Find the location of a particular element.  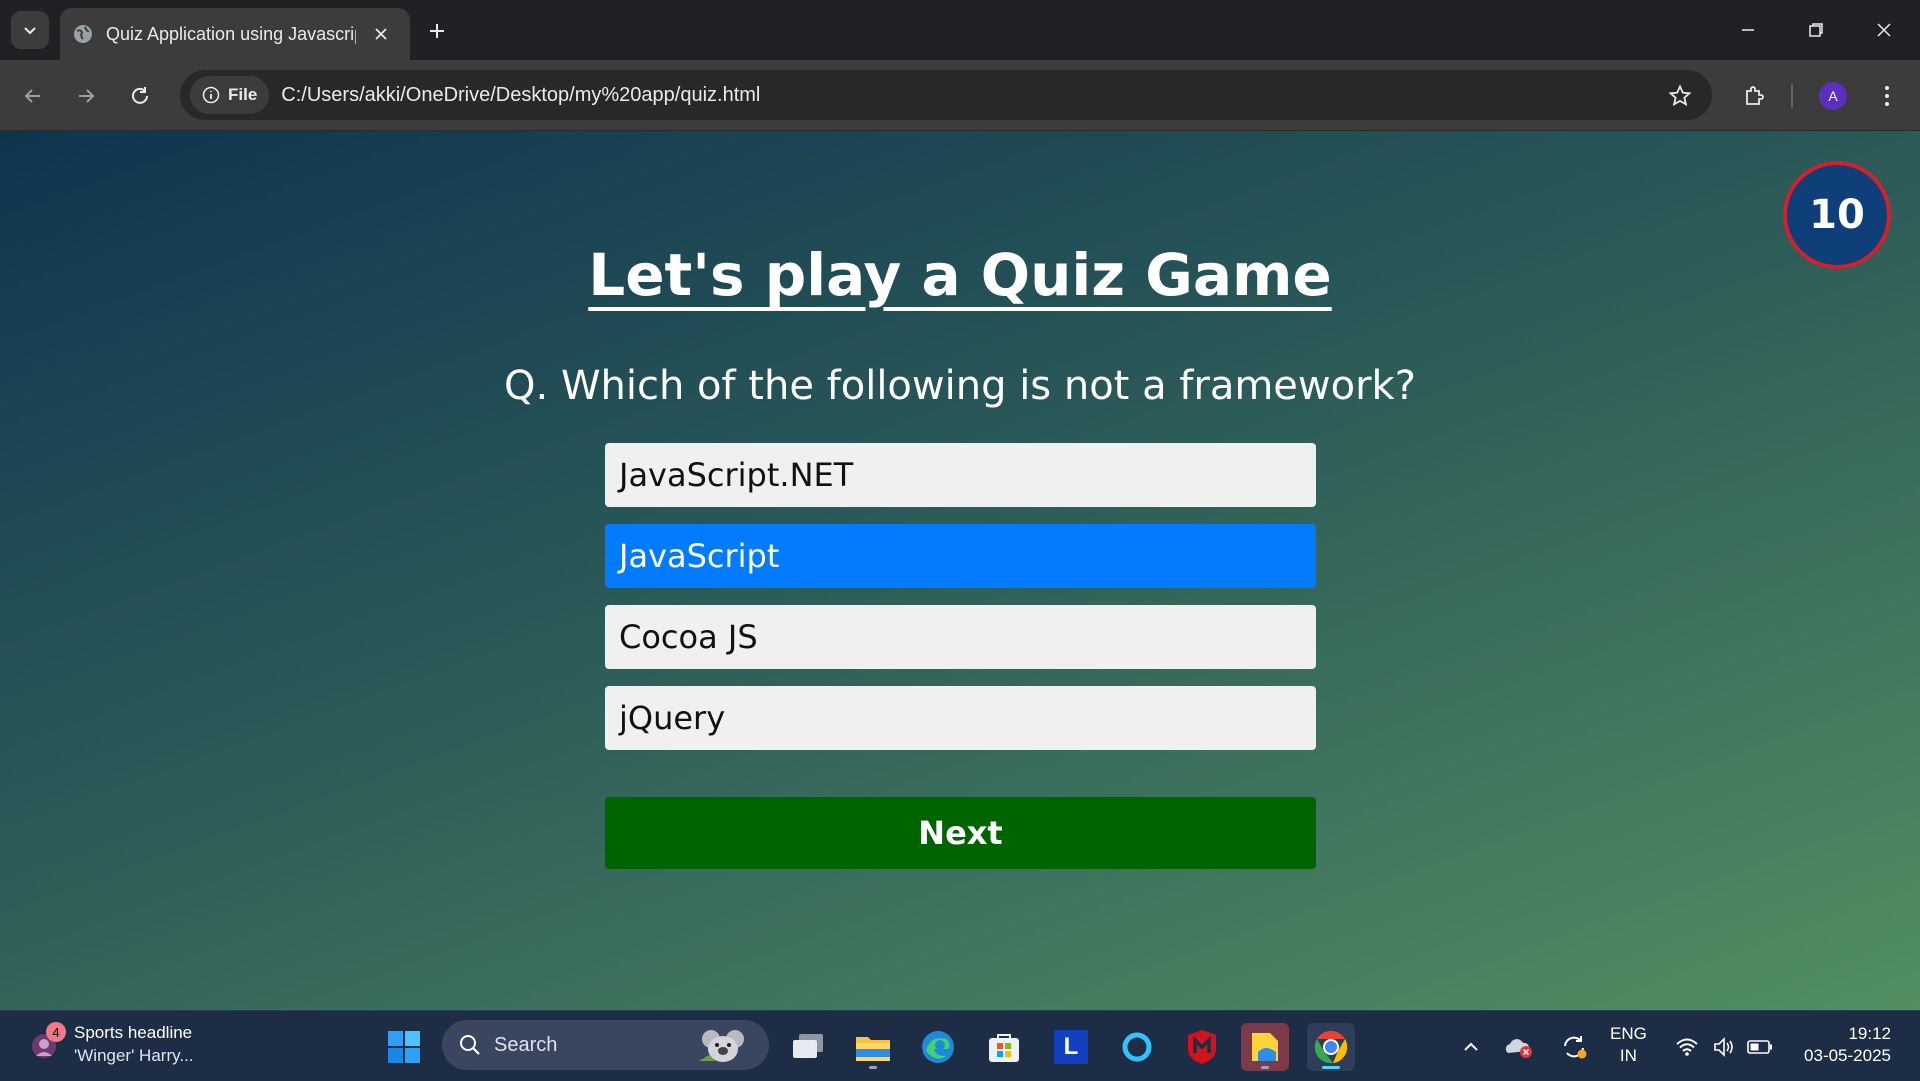

sync-status-button is located at coordinates (1574, 1047).